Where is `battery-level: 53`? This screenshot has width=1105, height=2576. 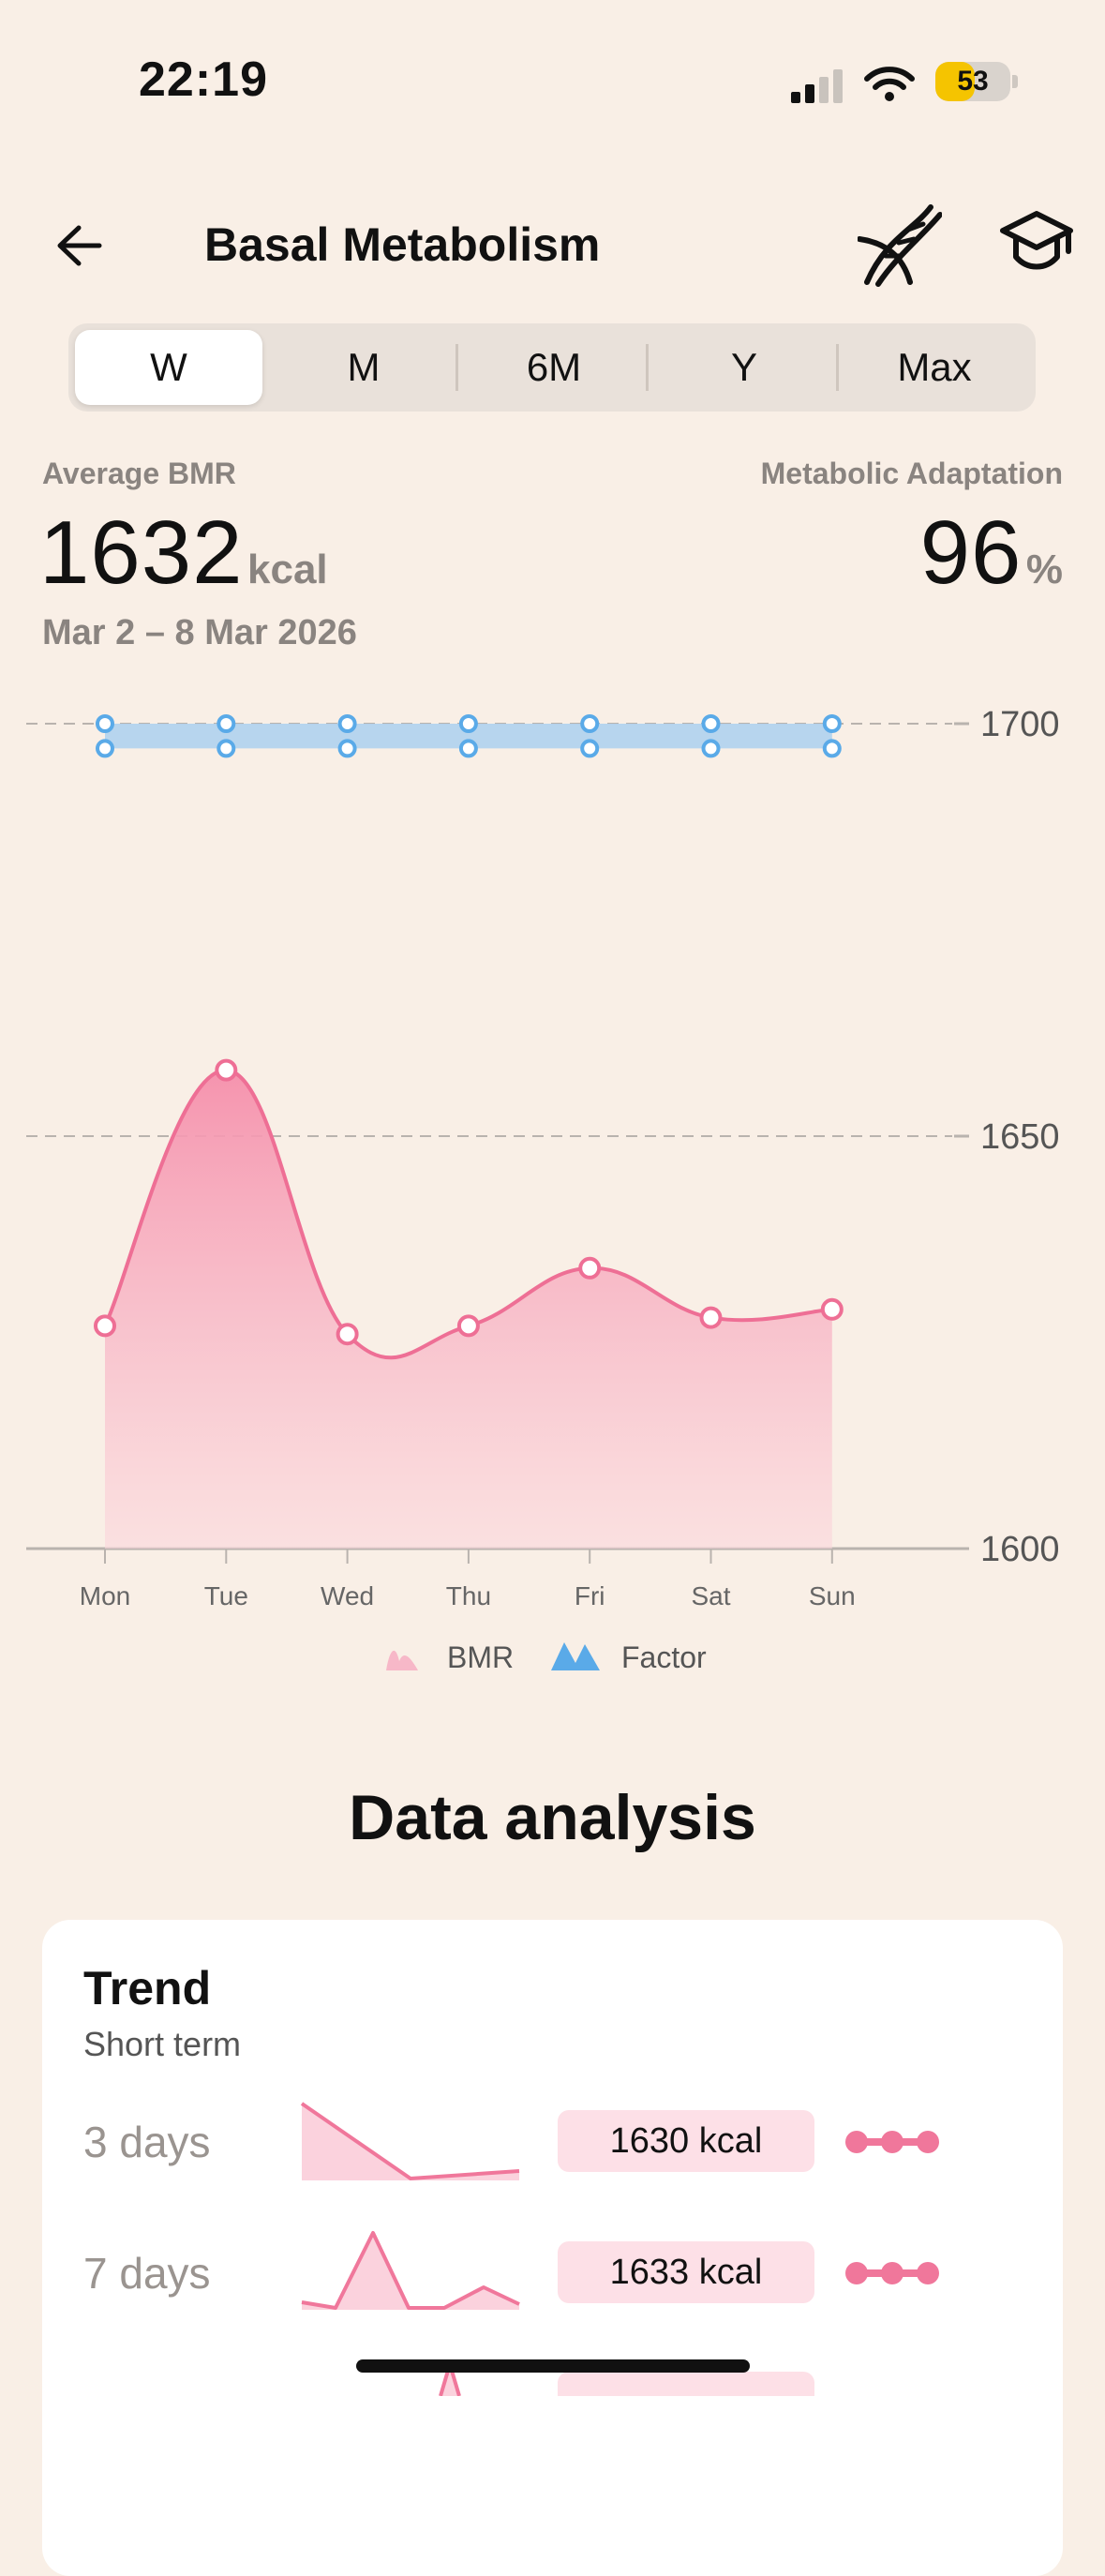
battery-level: 53 is located at coordinates (973, 81).